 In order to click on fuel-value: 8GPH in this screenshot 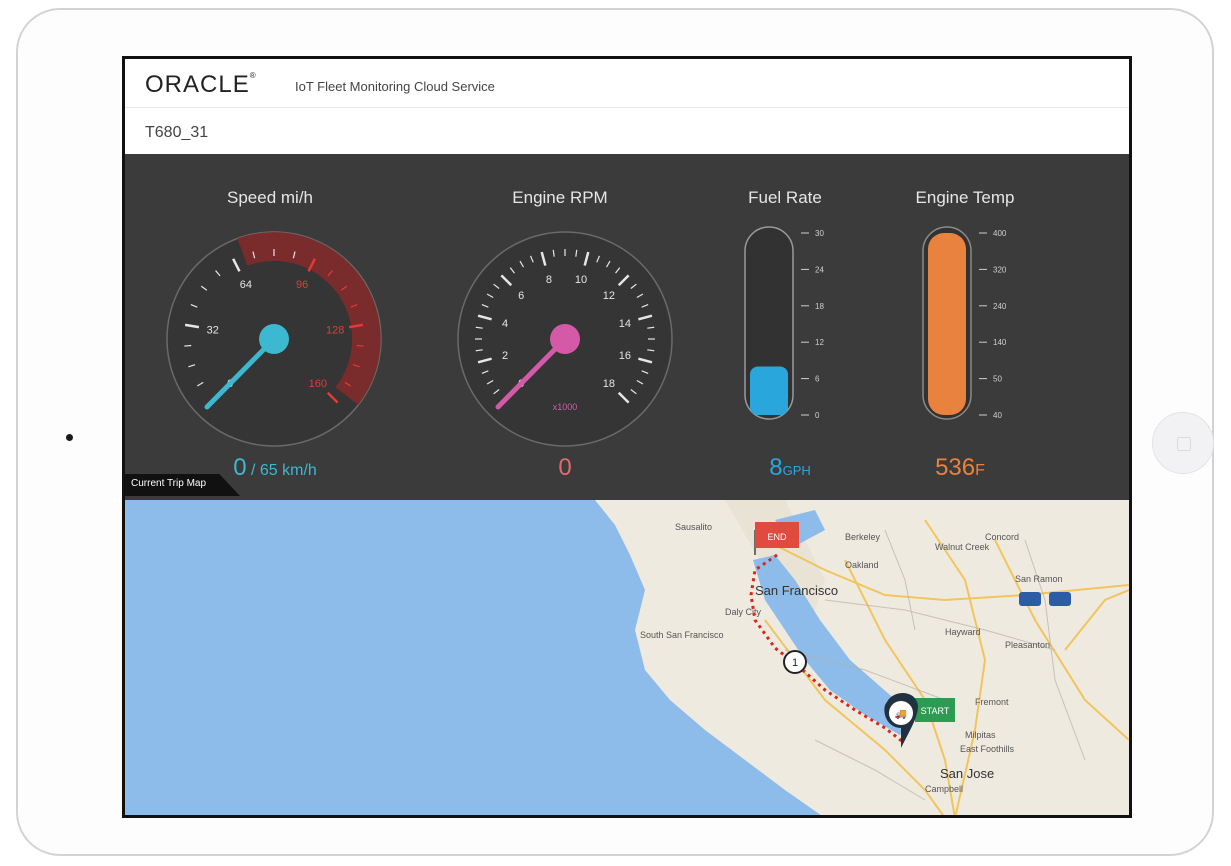, I will do `click(790, 468)`.